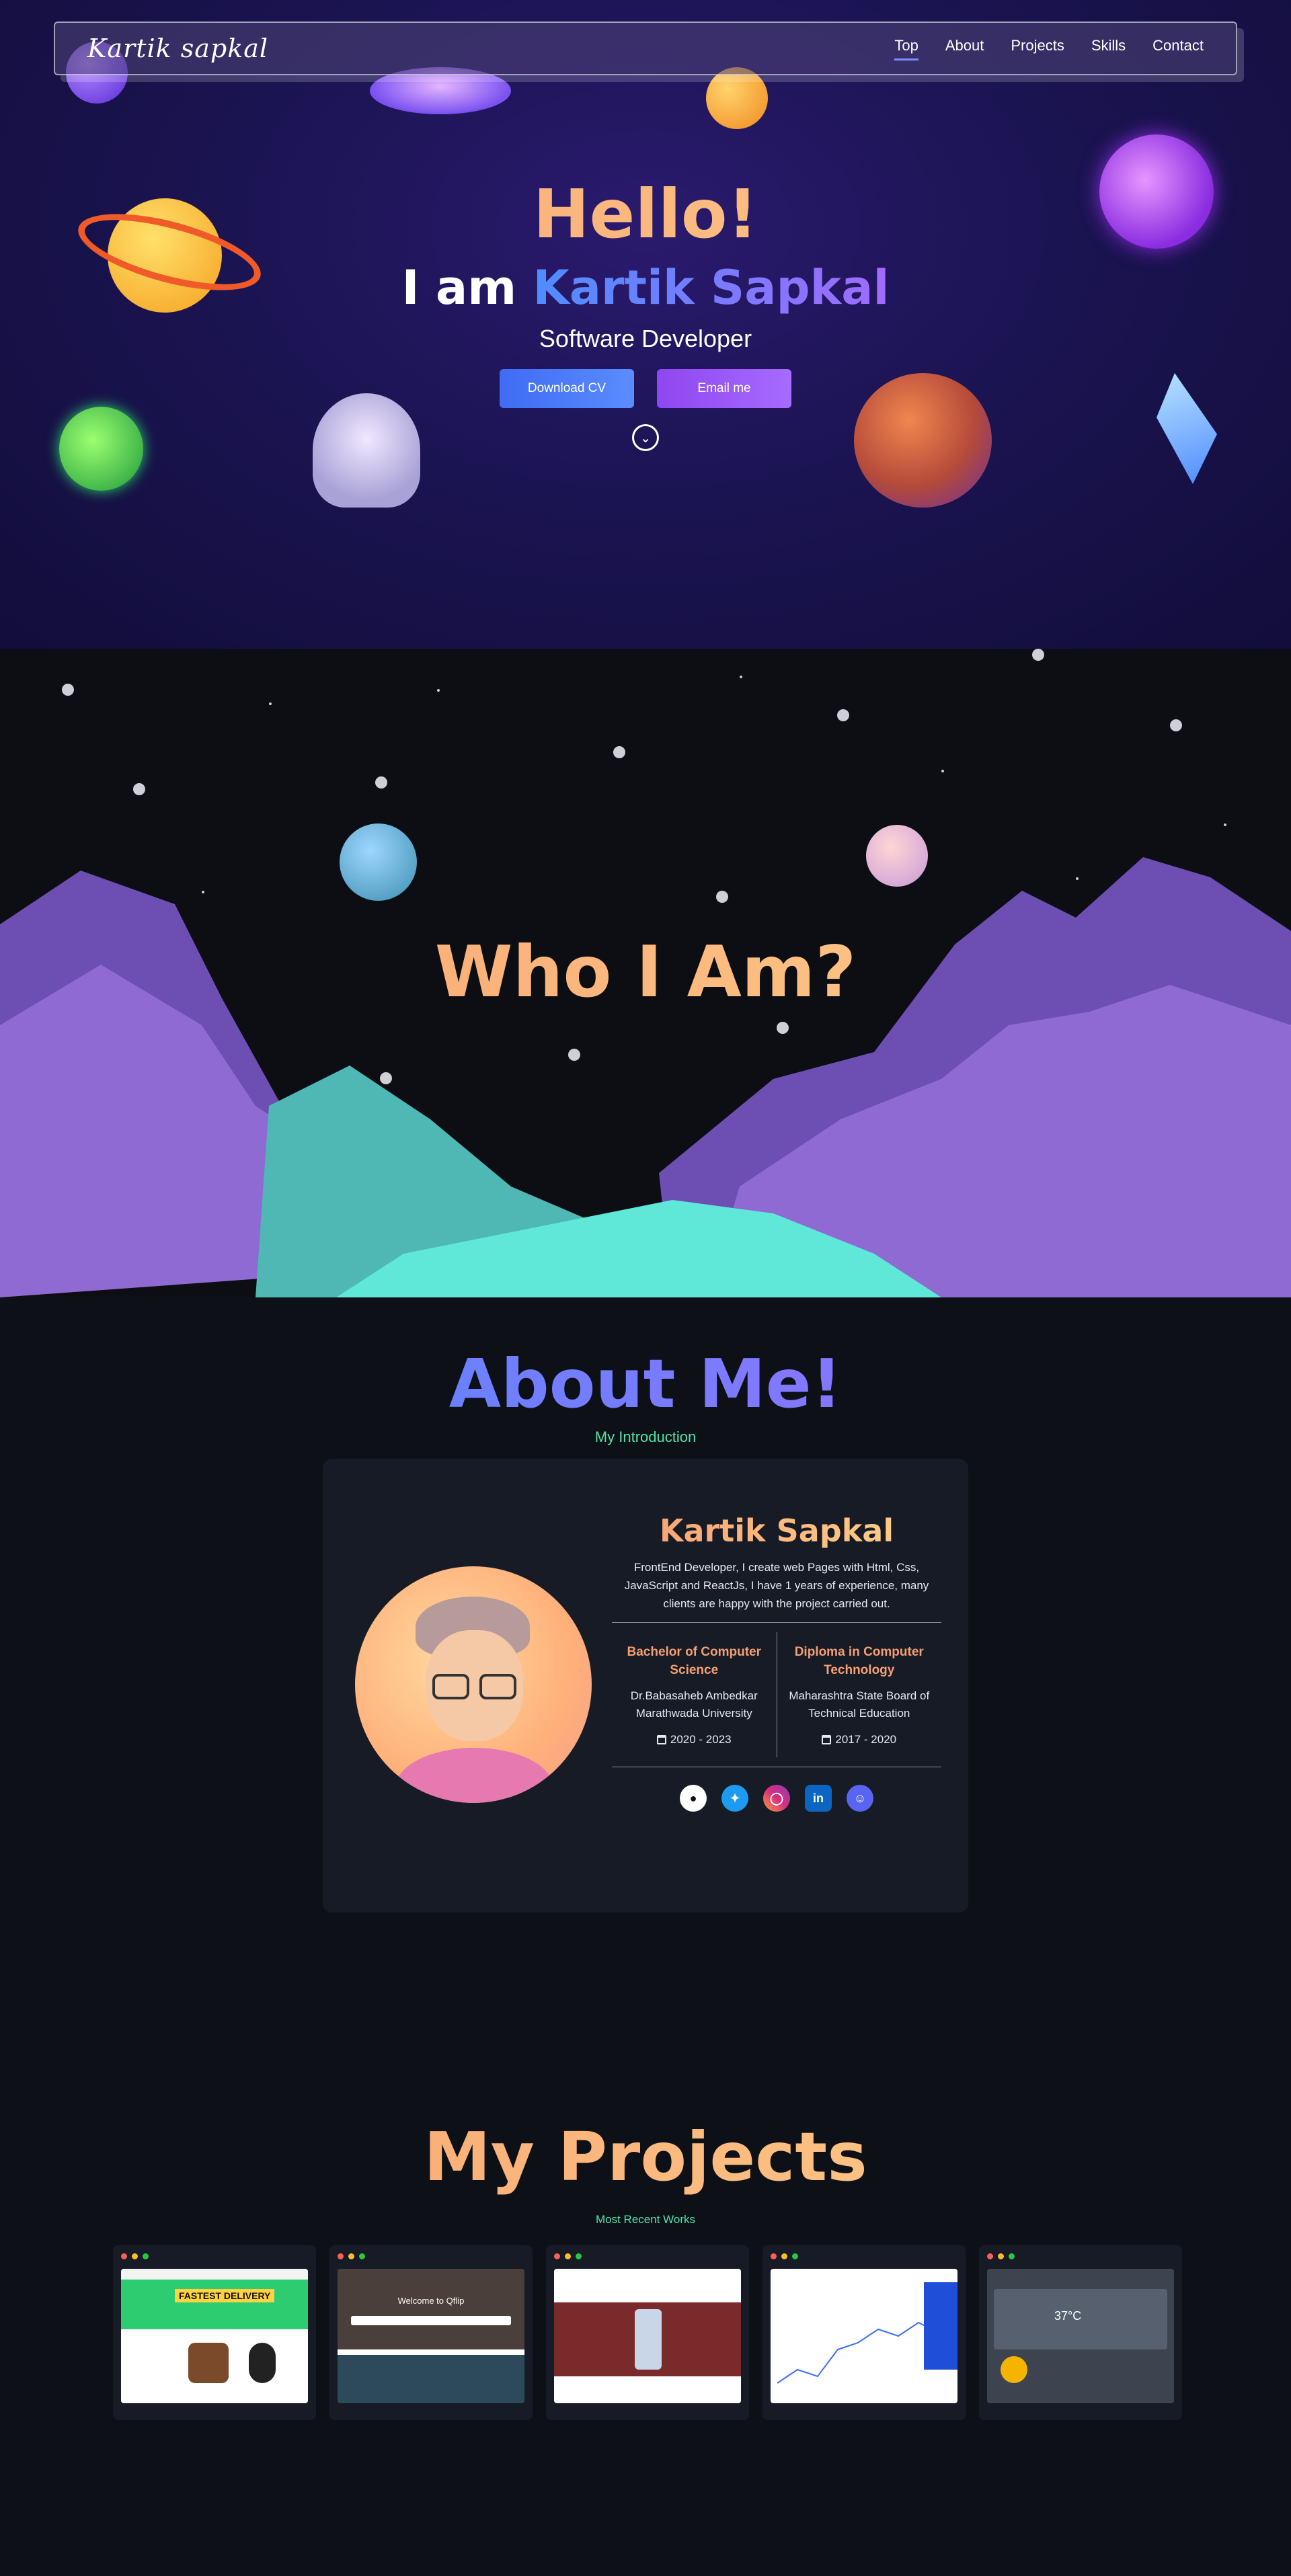  What do you see at coordinates (177, 48) in the screenshot?
I see `logo: Kartik sapkal` at bounding box center [177, 48].